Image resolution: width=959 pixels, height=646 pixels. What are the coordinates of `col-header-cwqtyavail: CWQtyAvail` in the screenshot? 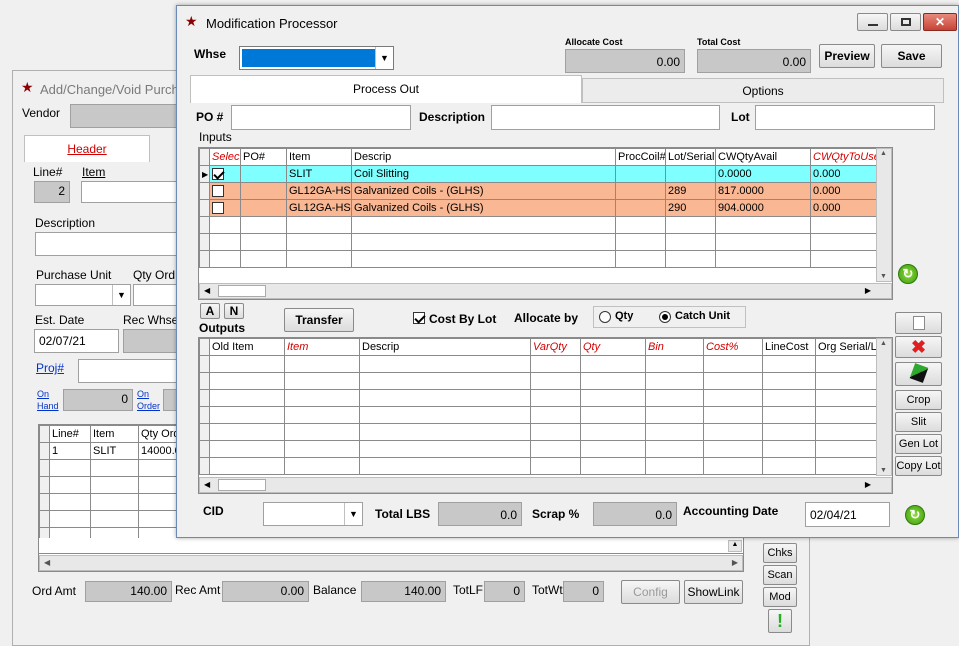 It's located at (763, 157).